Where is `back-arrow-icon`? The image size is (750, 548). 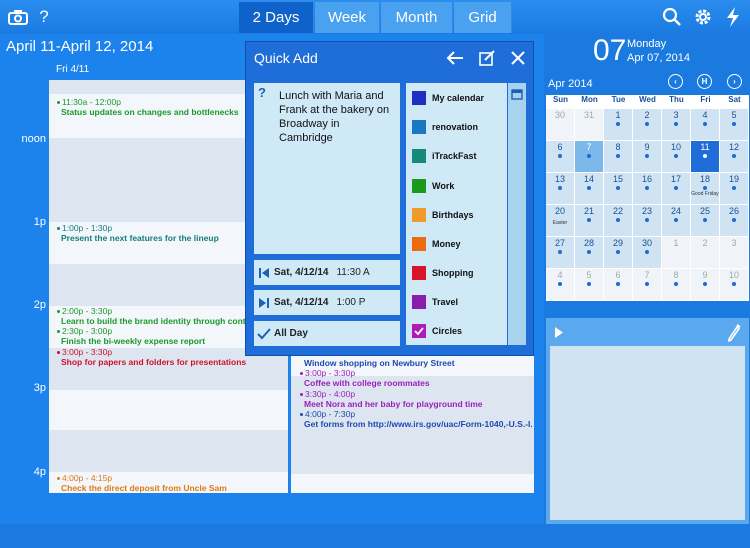 back-arrow-icon is located at coordinates (455, 58).